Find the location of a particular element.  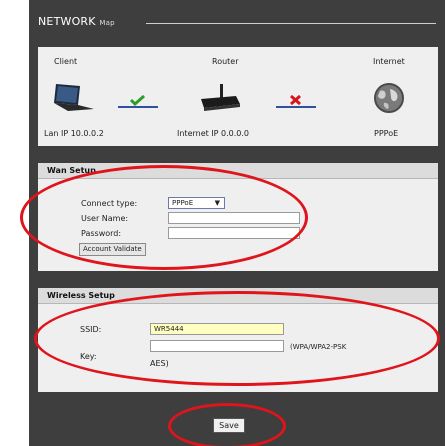

chevron-down-icon: ▼ is located at coordinates (217, 203).